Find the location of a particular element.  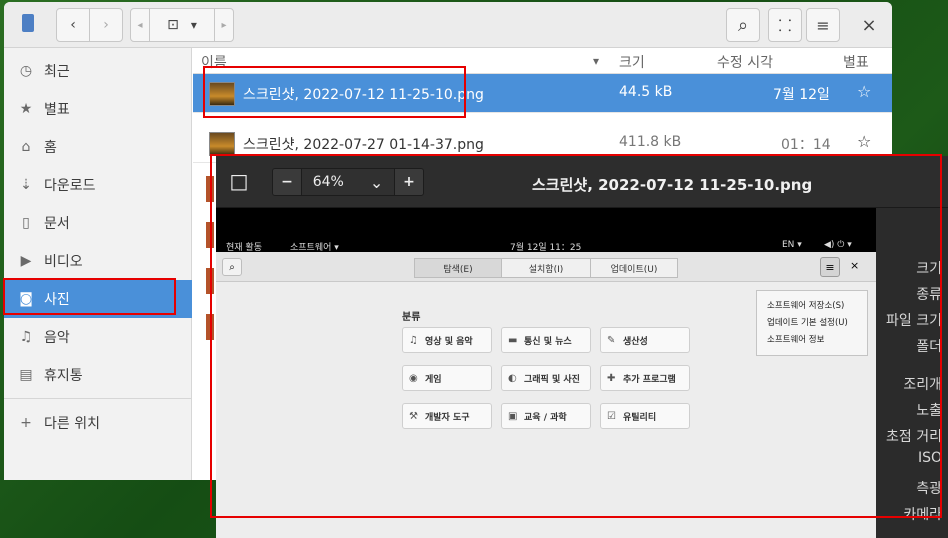

forward-button: › is located at coordinates (106, 25).